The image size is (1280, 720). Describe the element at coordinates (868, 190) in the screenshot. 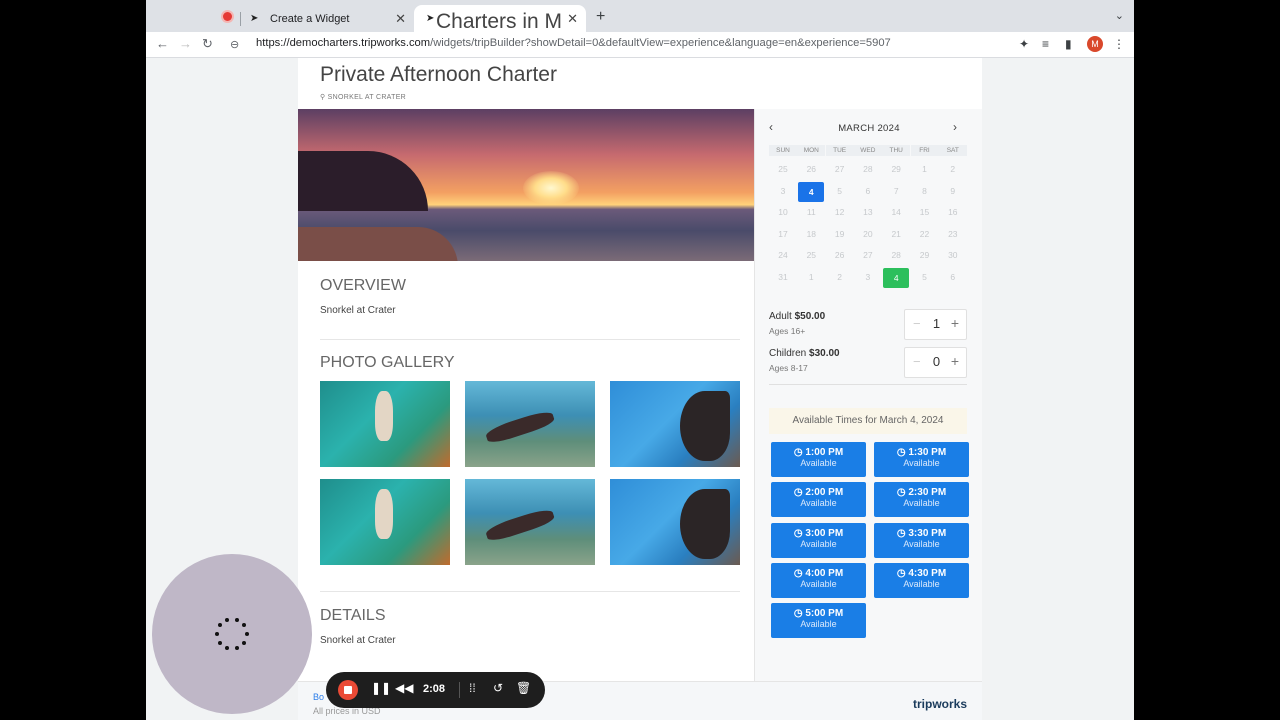

I see `calendar-day: 6` at that location.